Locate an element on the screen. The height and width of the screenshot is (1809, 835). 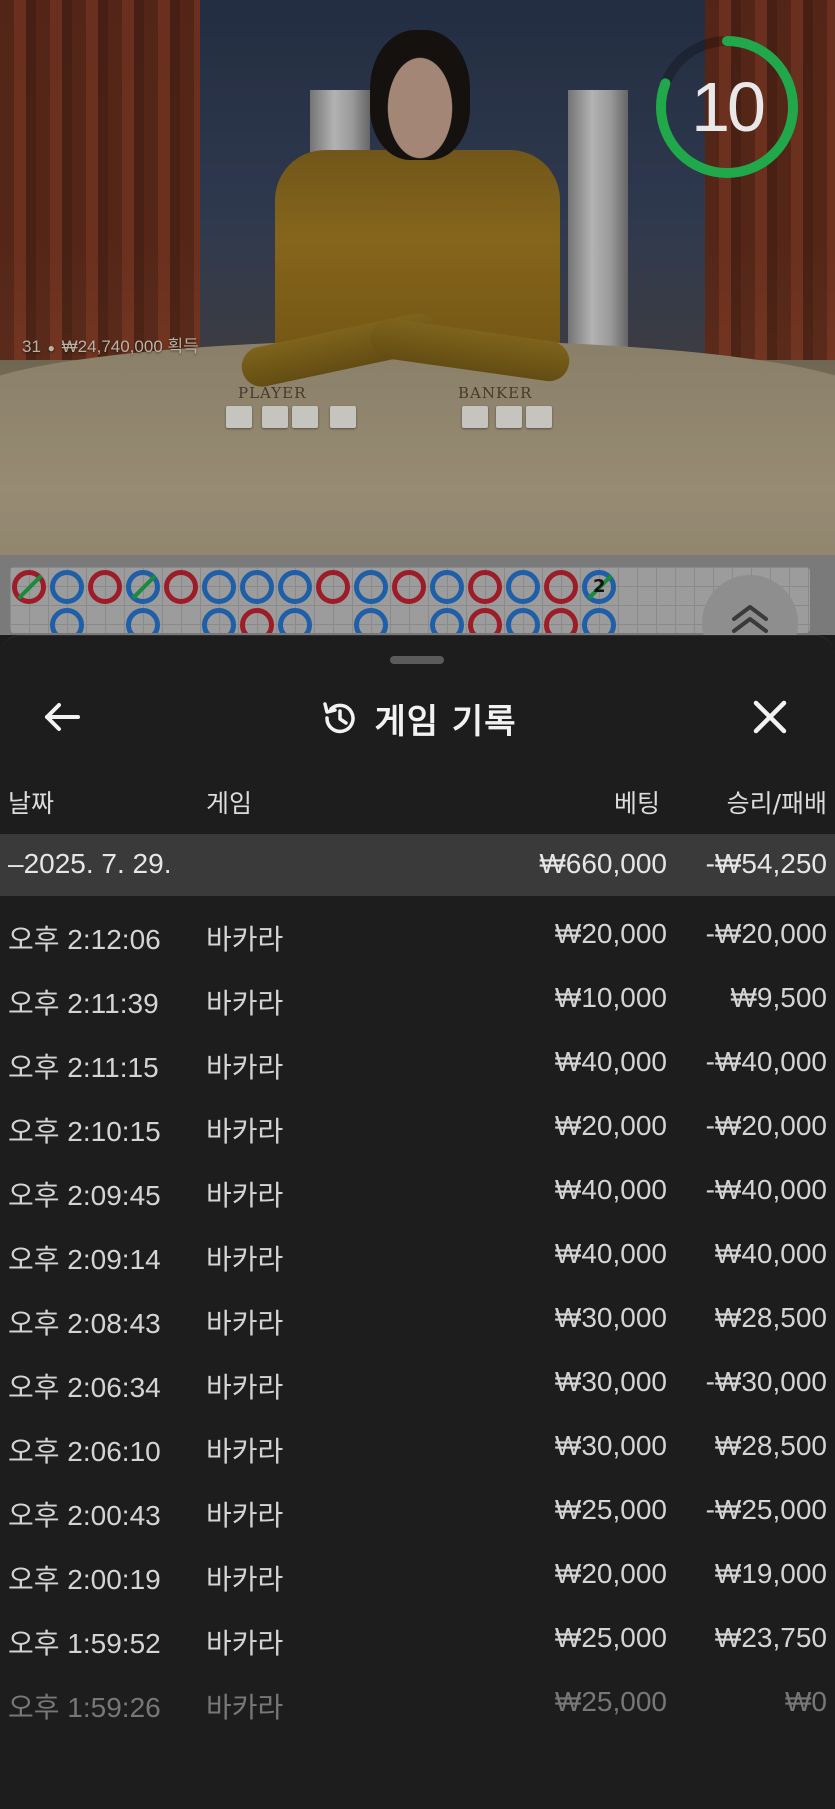
row-result: -₩25,000 is located at coordinates (766, 1509).